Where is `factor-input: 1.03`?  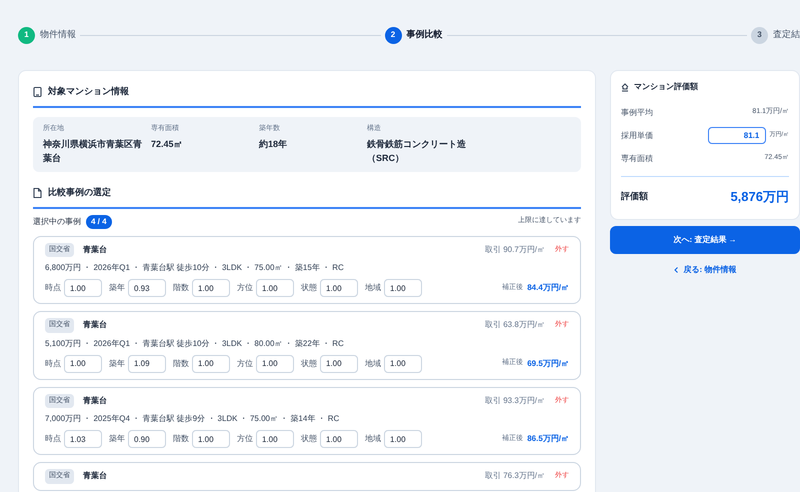
factor-input: 1.03 is located at coordinates (83, 439).